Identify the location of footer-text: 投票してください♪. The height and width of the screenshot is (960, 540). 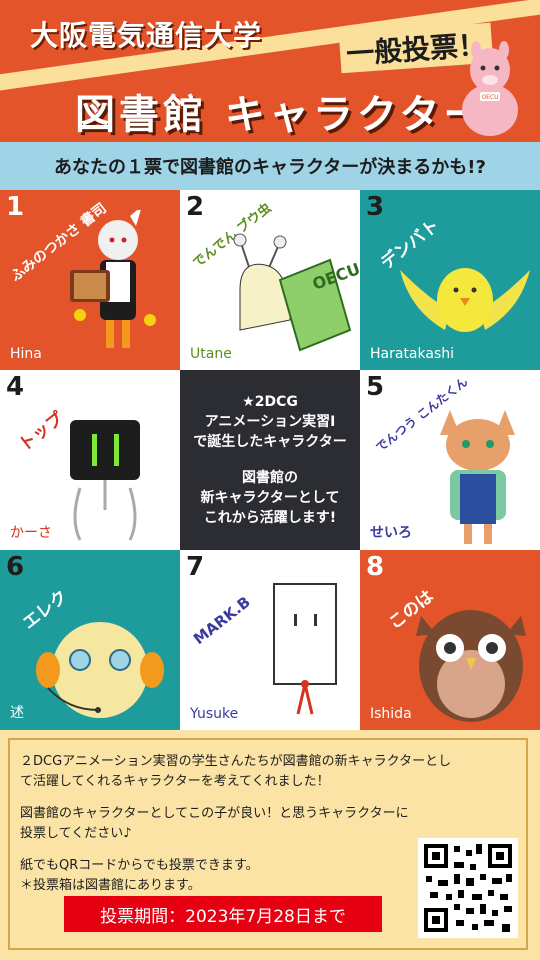
(76, 833).